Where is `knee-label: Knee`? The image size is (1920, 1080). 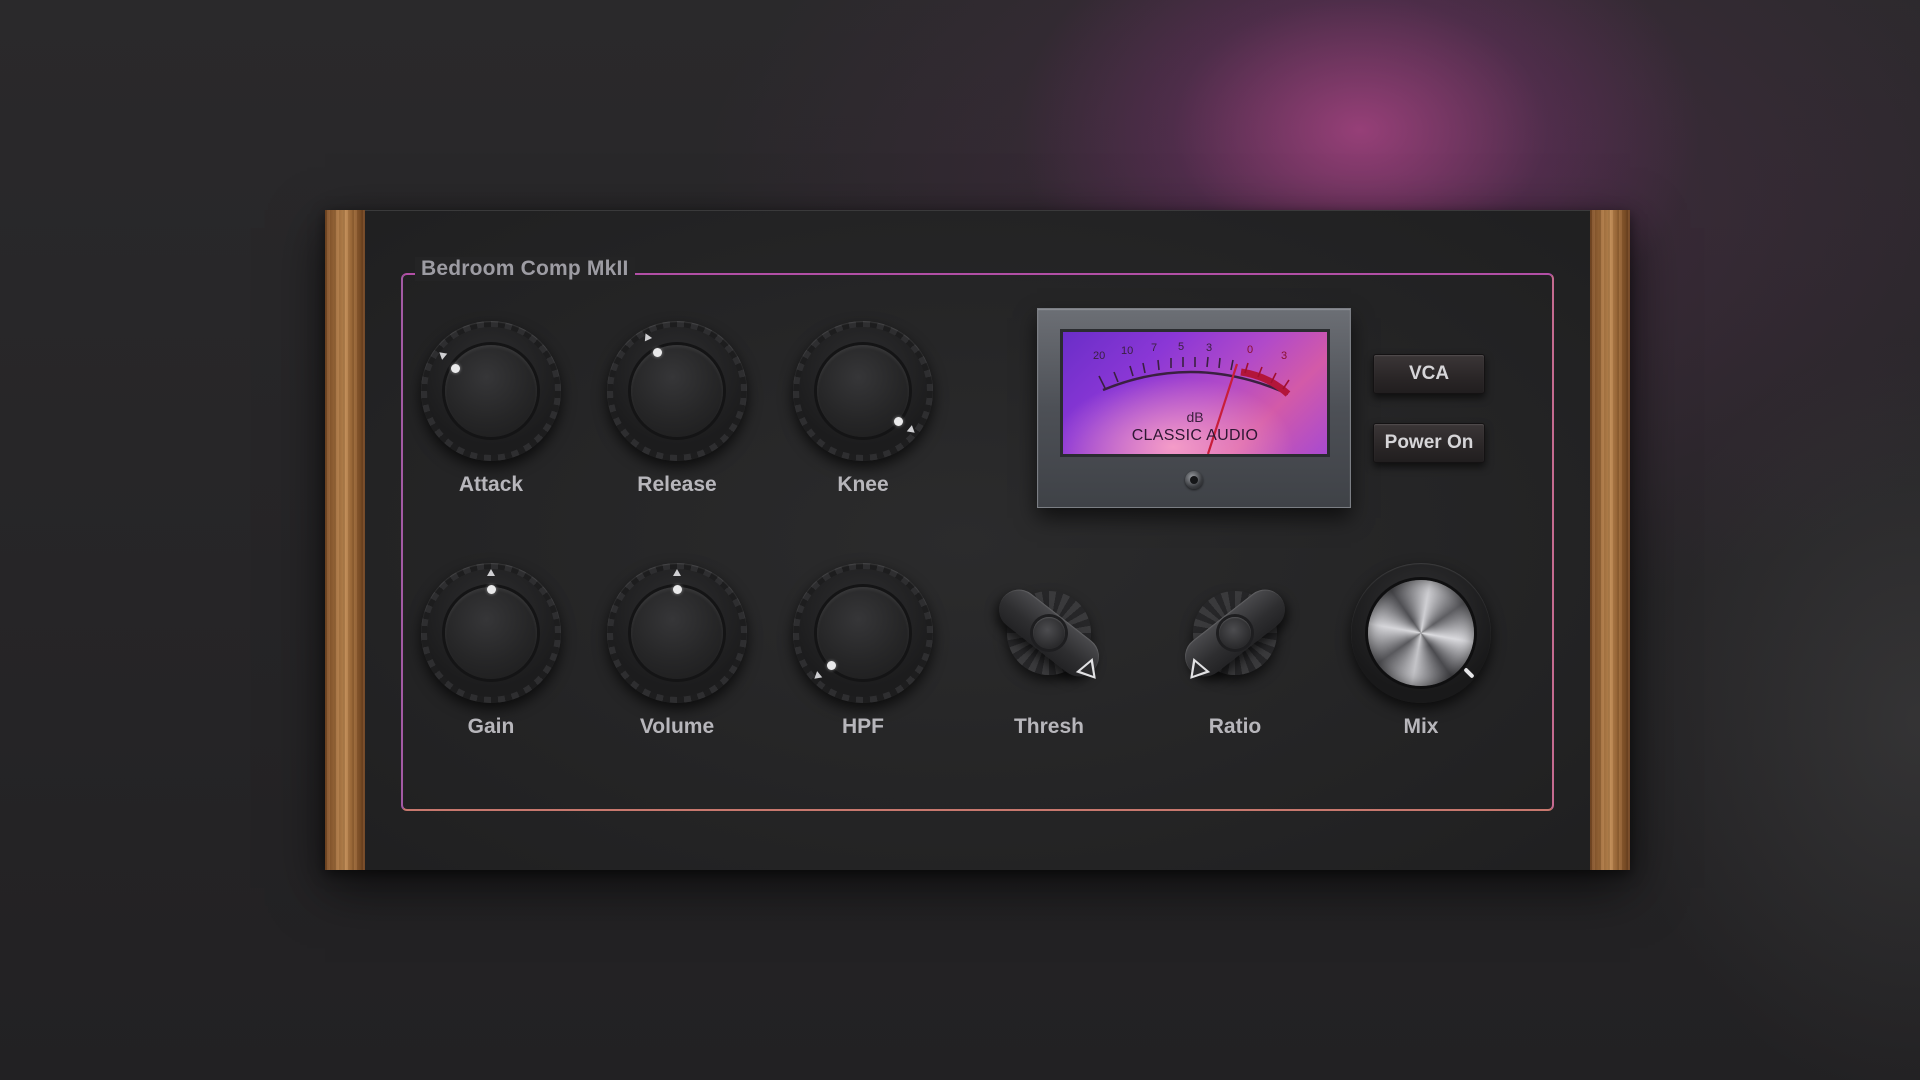 knee-label: Knee is located at coordinates (863, 484).